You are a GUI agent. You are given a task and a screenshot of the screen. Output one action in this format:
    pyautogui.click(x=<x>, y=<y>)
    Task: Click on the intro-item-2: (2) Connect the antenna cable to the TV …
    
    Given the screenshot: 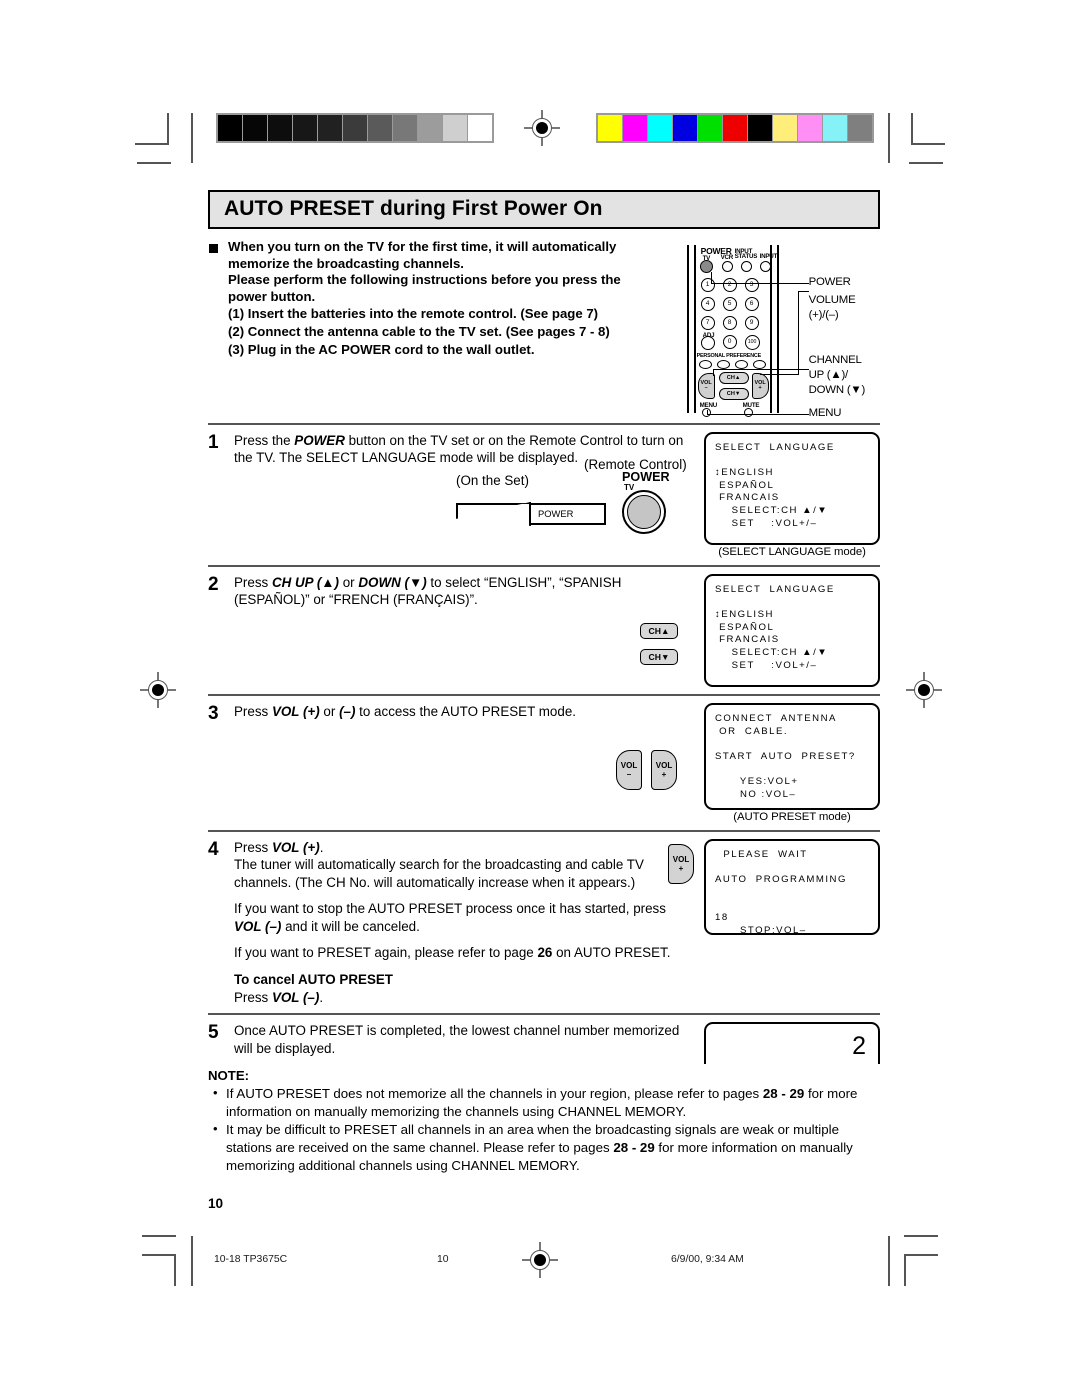 What is the action you would take?
    pyautogui.click(x=419, y=331)
    